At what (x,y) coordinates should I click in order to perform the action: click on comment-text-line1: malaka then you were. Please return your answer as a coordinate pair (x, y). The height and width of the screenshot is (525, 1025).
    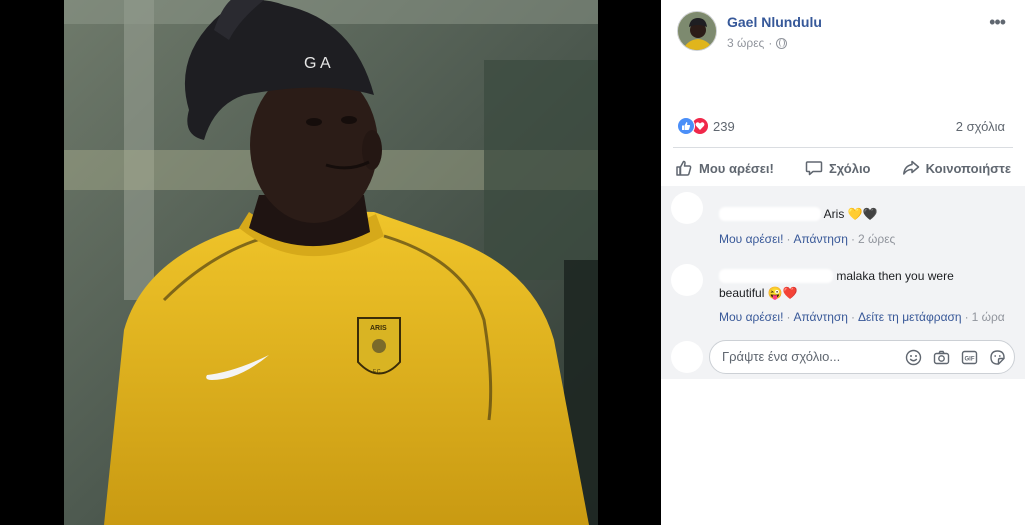
    Looking at the image, I should click on (895, 276).